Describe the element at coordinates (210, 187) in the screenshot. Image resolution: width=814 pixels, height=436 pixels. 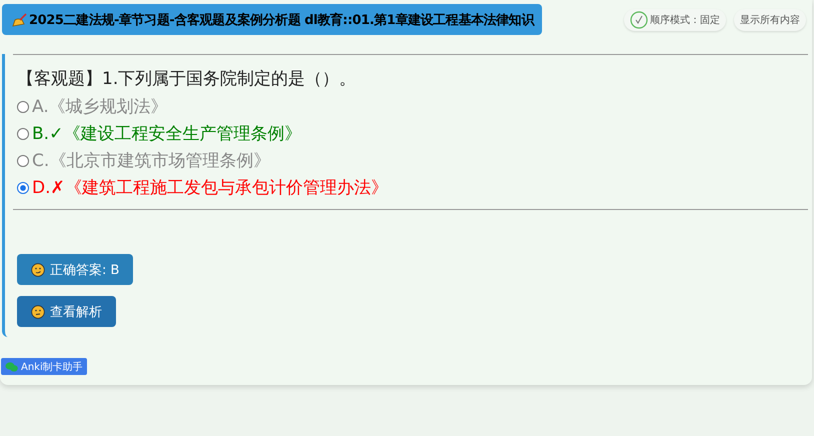
I see `answer-option: D.✗《建筑工程施工发包与承包计价管理办法》` at that location.